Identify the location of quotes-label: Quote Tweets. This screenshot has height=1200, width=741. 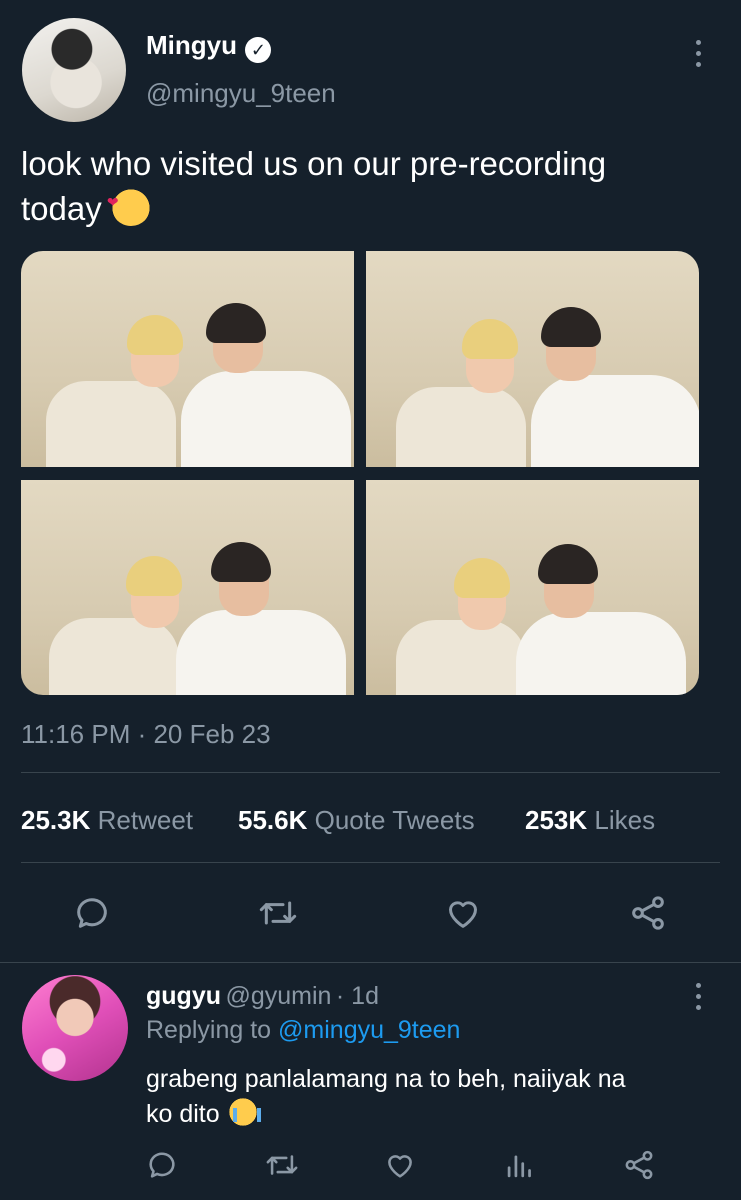
(394, 820).